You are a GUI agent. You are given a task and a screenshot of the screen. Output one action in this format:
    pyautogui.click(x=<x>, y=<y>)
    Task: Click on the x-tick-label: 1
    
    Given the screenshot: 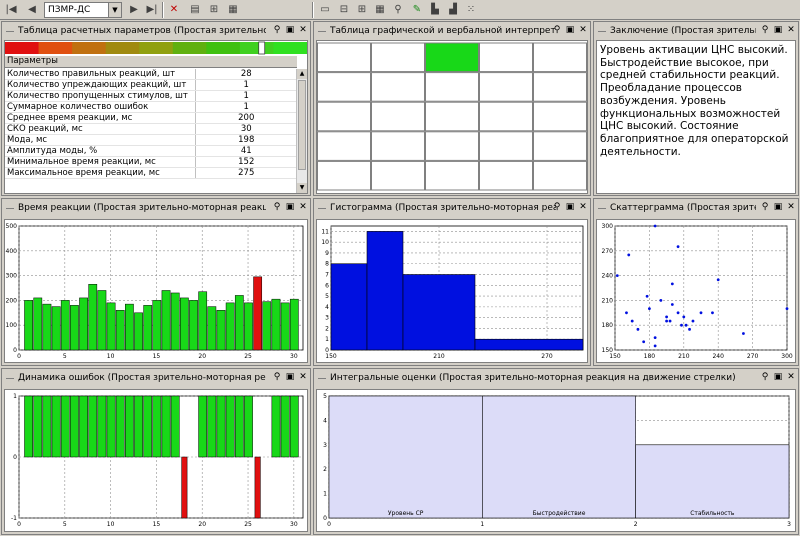 What is the action you would take?
    pyautogui.click(x=482, y=524)
    